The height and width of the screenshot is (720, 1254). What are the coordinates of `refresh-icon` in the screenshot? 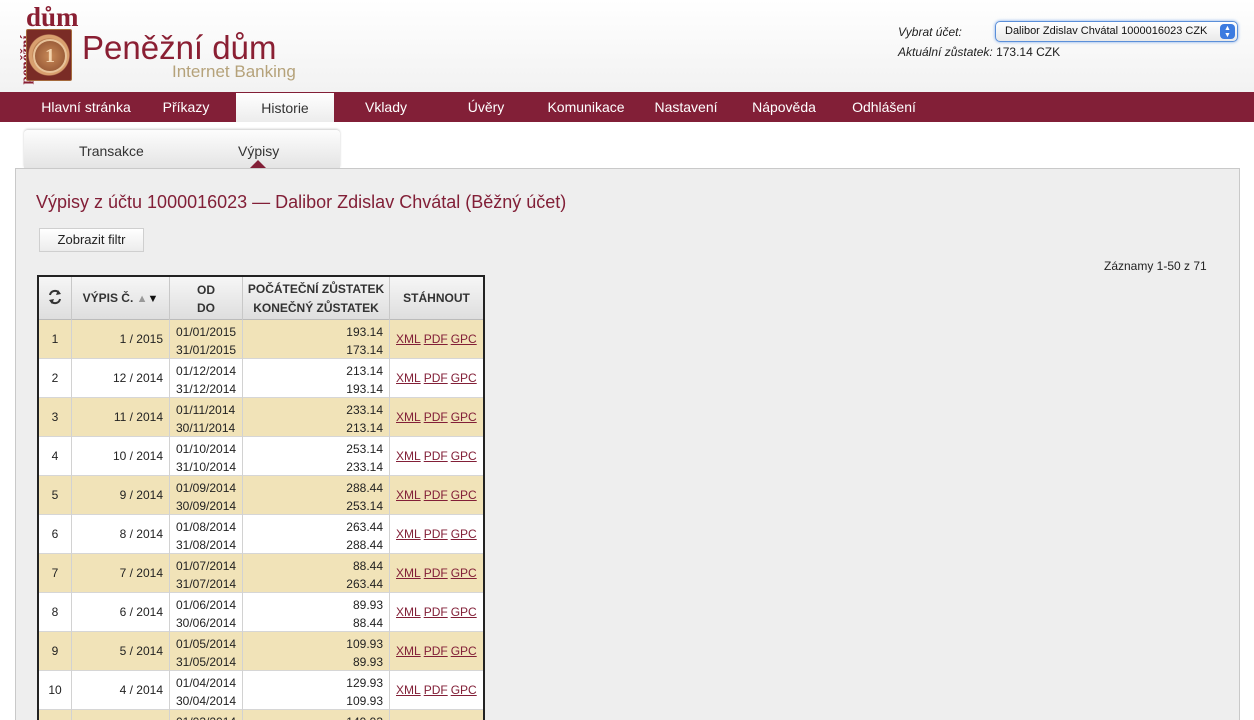 It's located at (55, 297).